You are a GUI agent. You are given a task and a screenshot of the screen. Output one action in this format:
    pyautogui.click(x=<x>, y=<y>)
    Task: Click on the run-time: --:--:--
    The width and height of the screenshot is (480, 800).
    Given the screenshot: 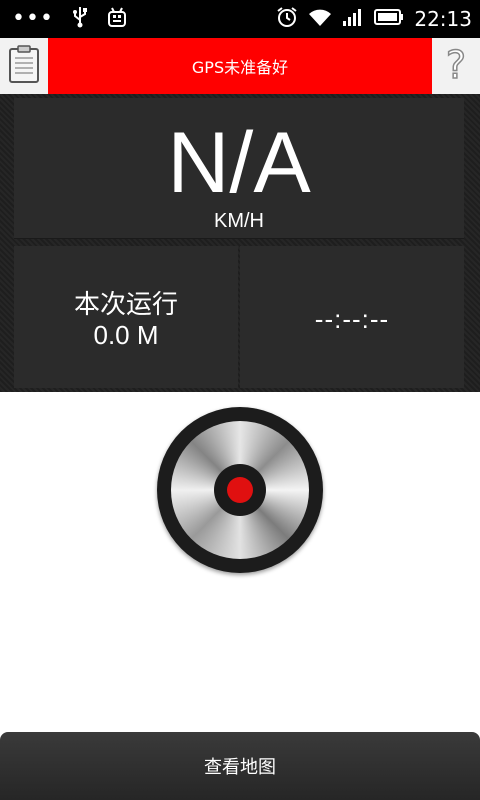 What is the action you would take?
    pyautogui.click(x=352, y=319)
    